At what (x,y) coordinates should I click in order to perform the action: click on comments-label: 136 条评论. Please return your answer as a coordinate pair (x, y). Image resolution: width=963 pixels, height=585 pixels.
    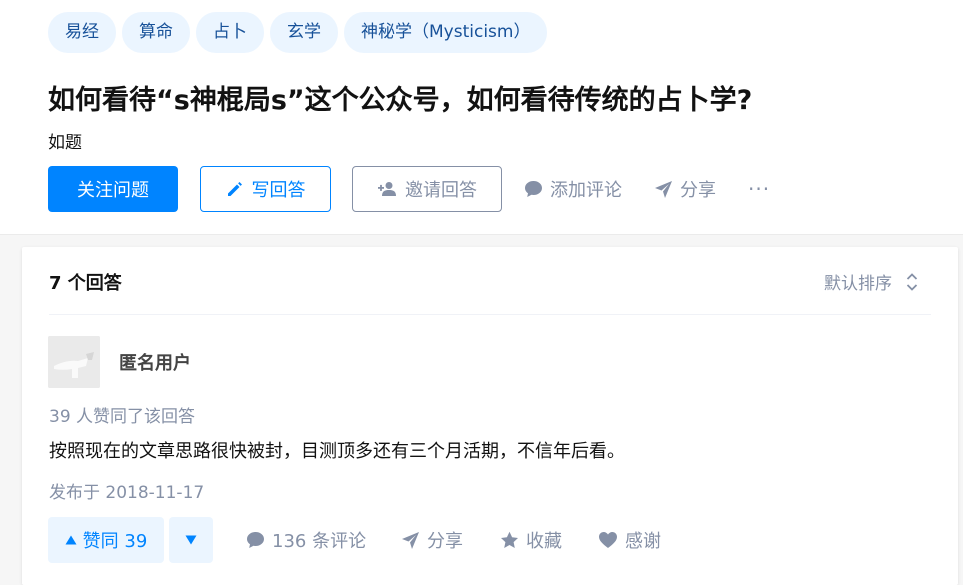
    Looking at the image, I should click on (319, 541).